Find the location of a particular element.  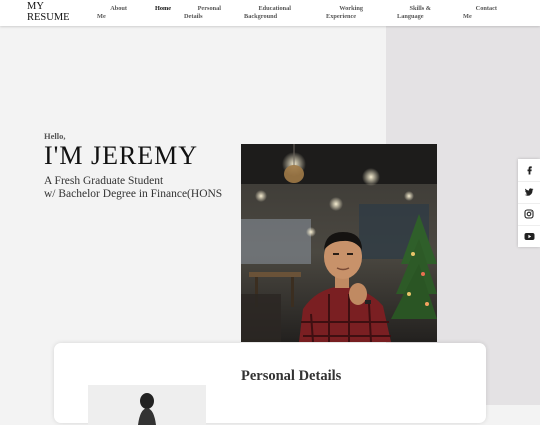

twitter-link is located at coordinates (529, 192).